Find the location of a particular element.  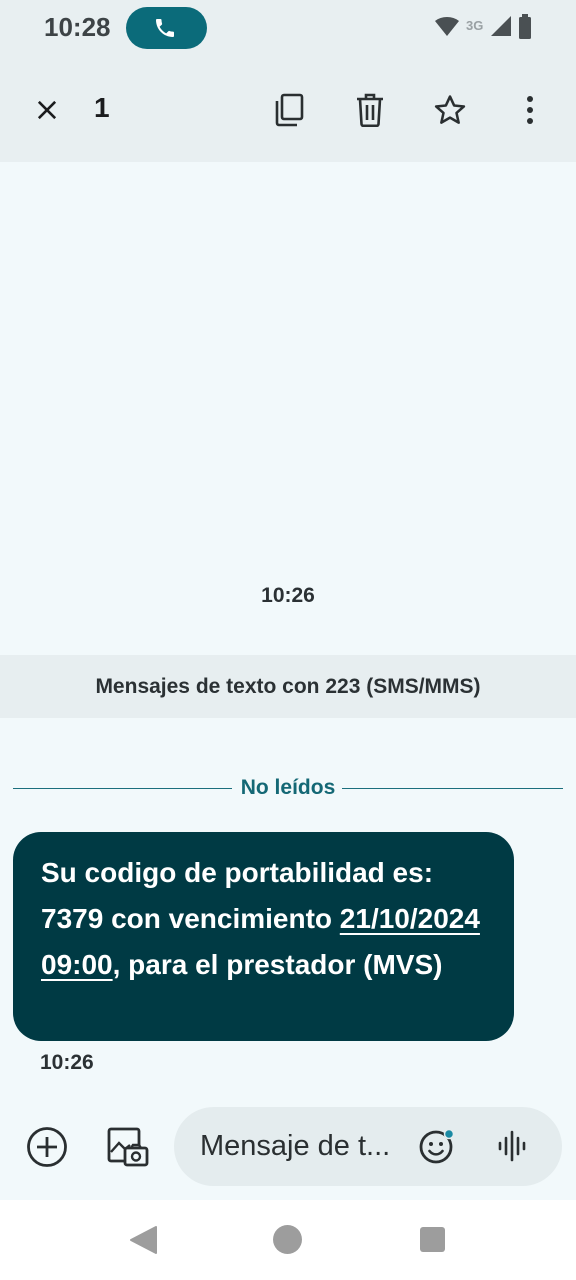

signal-icon is located at coordinates (501, 26).